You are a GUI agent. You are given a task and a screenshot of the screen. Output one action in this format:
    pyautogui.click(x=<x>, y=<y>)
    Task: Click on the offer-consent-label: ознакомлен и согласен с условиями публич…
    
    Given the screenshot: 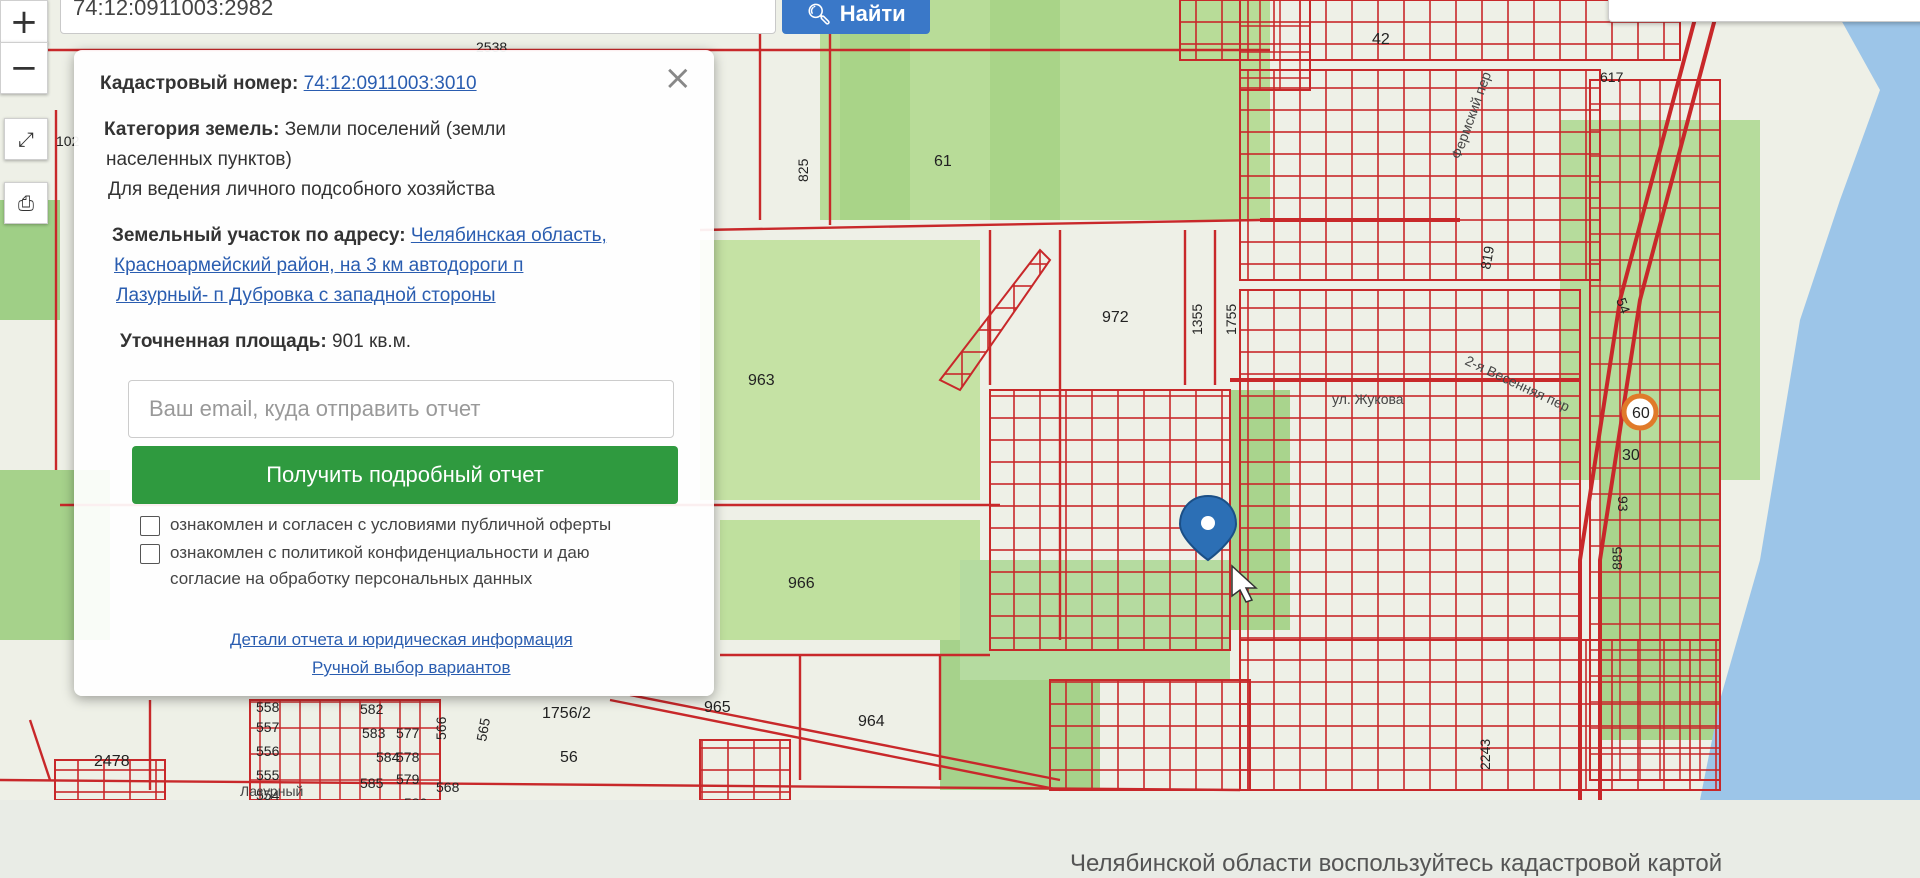 What is the action you would take?
    pyautogui.click(x=391, y=524)
    